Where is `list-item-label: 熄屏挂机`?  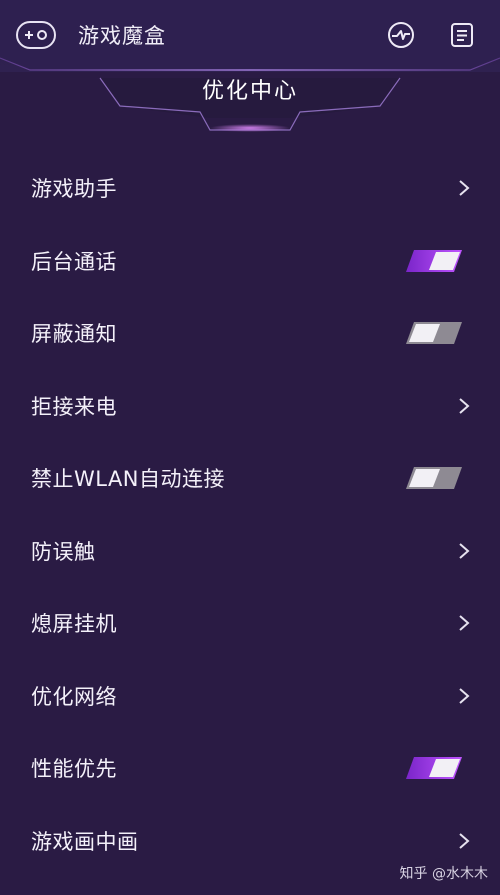
list-item-label: 熄屏挂机 is located at coordinates (74, 624).